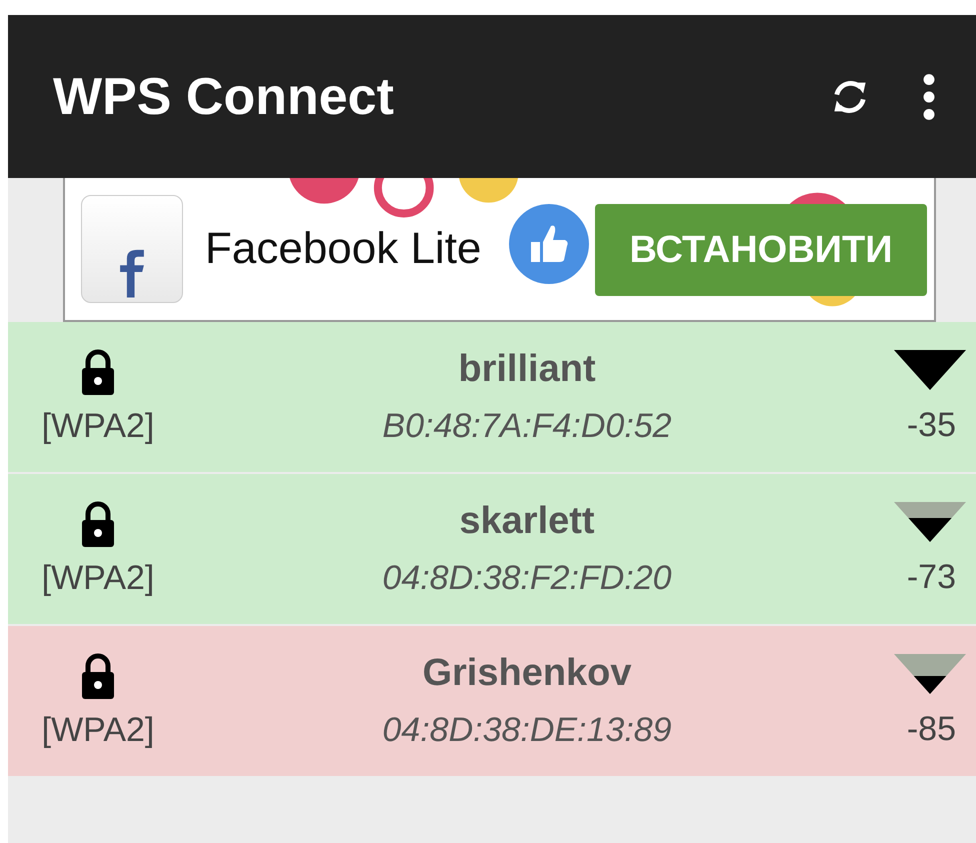  Describe the element at coordinates (929, 96) in the screenshot. I see `more-menu-icon` at that location.